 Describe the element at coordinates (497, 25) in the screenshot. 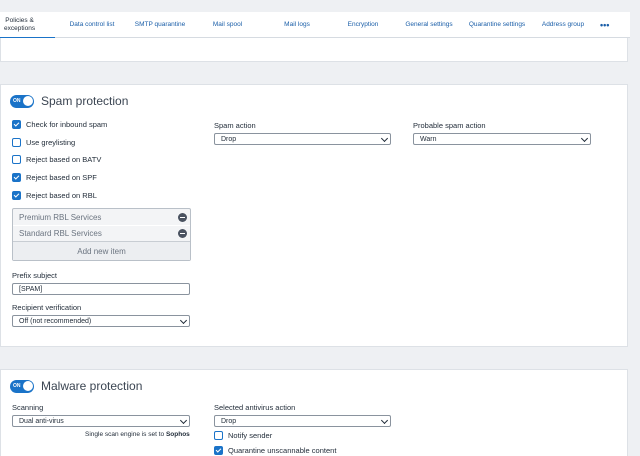

I see `tab-quarantine-settings: Quarantine settings` at that location.